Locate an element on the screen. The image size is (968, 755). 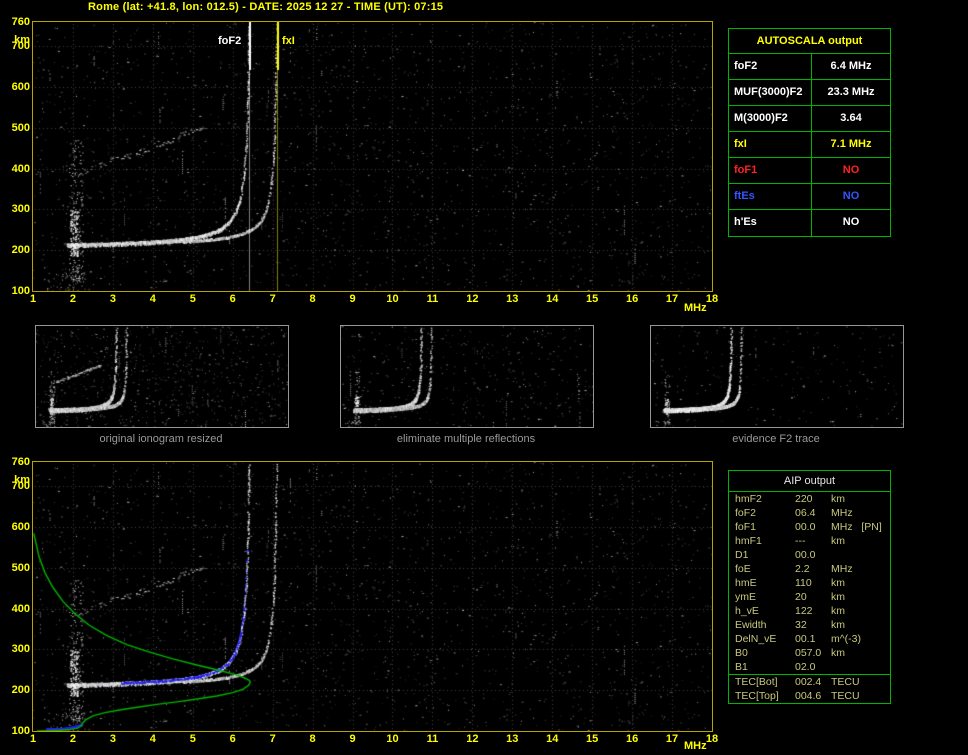
aip-row-value: 122 is located at coordinates (804, 611).